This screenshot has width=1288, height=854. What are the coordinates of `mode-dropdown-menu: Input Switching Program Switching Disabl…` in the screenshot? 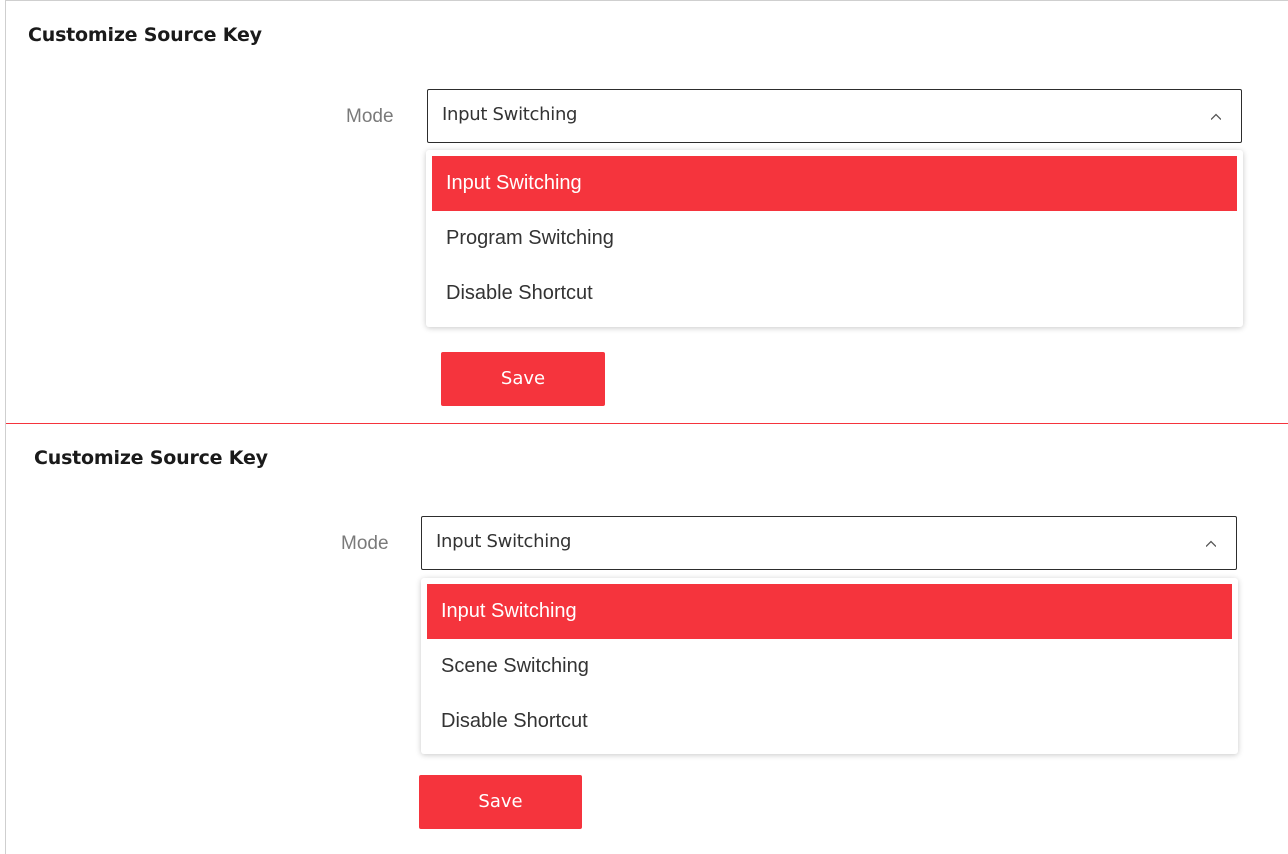 It's located at (834, 238).